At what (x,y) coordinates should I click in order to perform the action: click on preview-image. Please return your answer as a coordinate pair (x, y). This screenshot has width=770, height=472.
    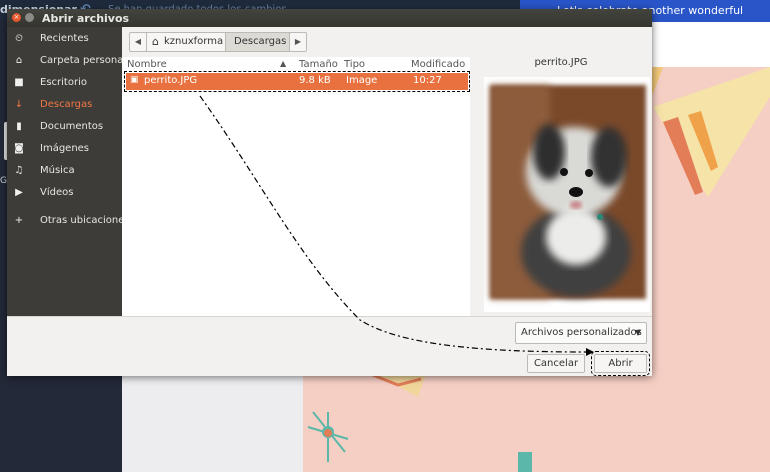
    Looking at the image, I should click on (567, 194).